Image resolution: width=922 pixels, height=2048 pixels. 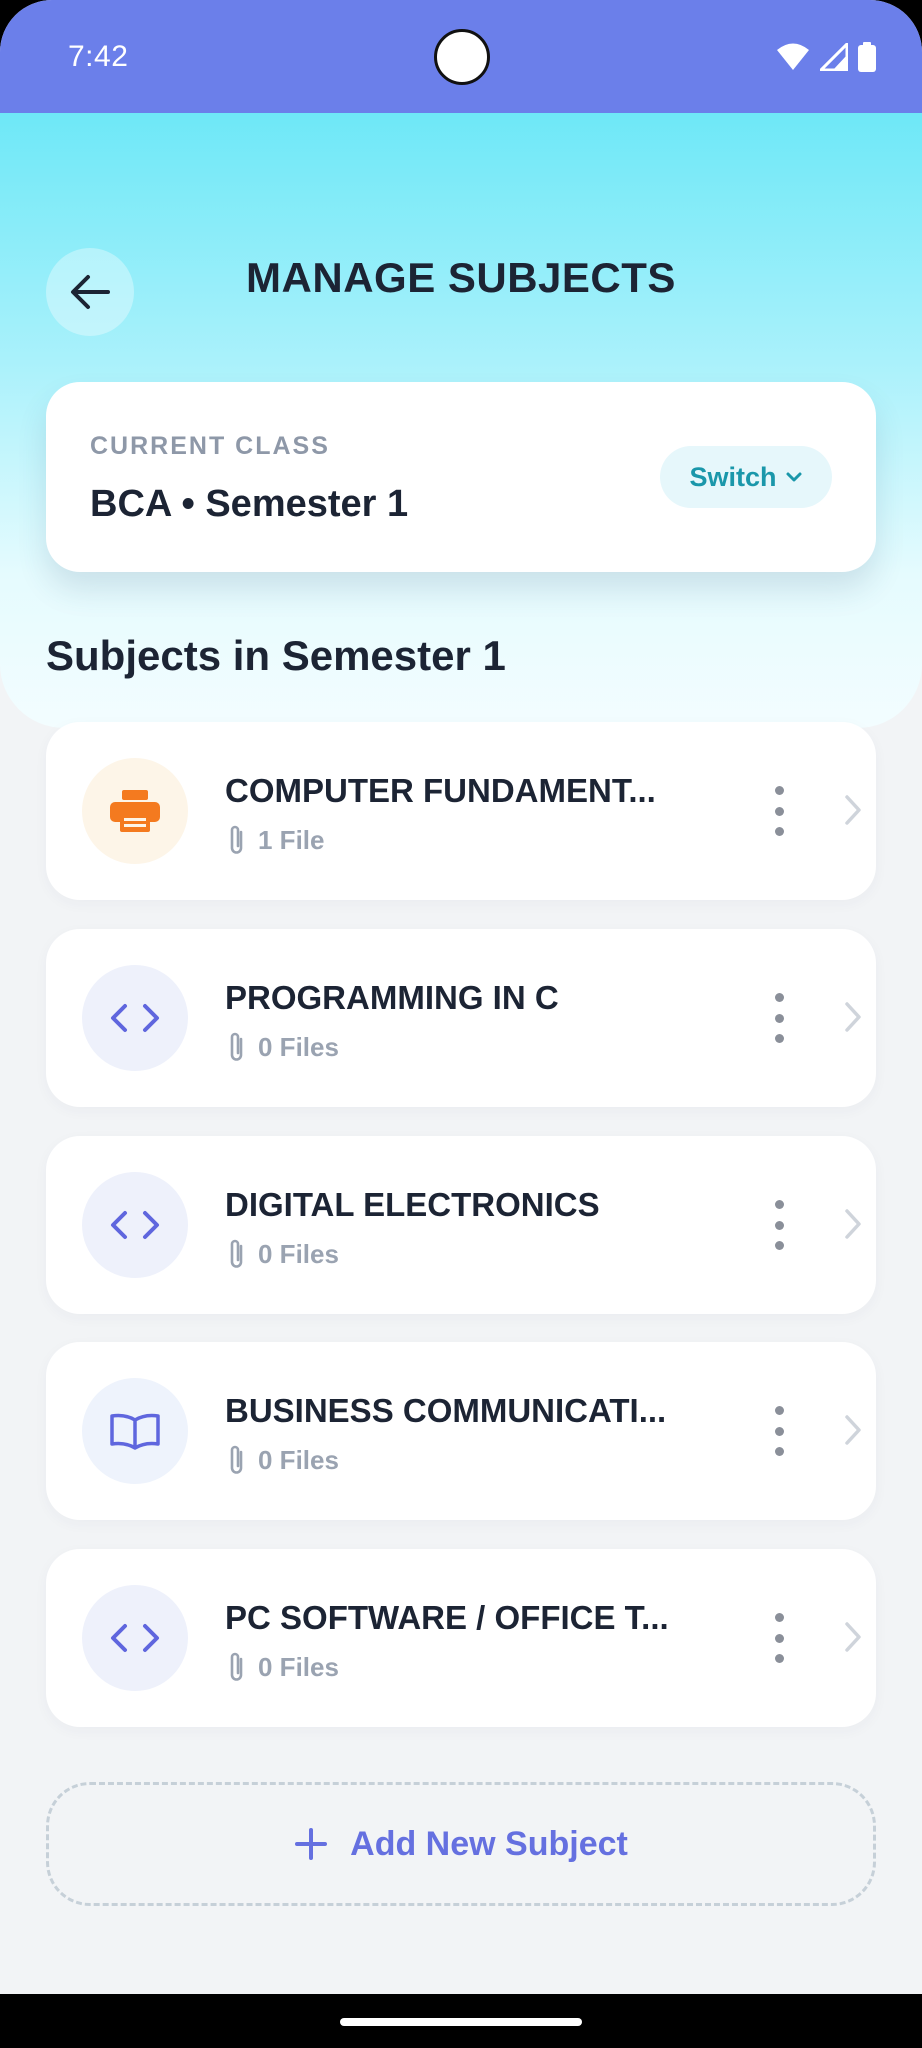 What do you see at coordinates (98, 56) in the screenshot?
I see `status-time: 7:42` at bounding box center [98, 56].